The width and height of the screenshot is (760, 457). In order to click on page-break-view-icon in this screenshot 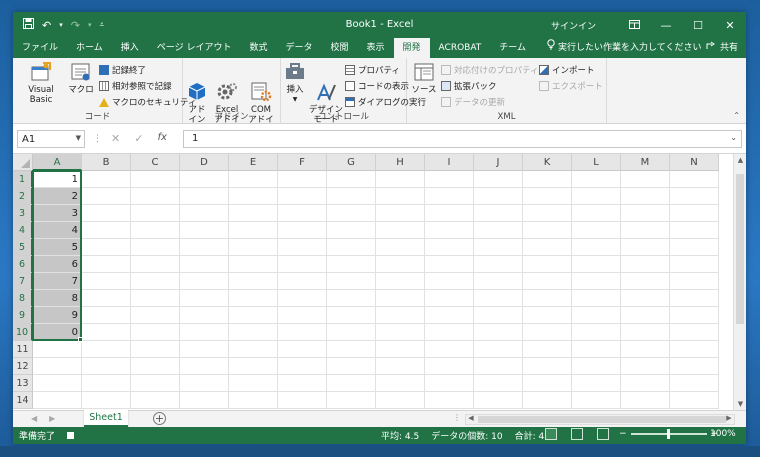, I will do `click(603, 434)`.